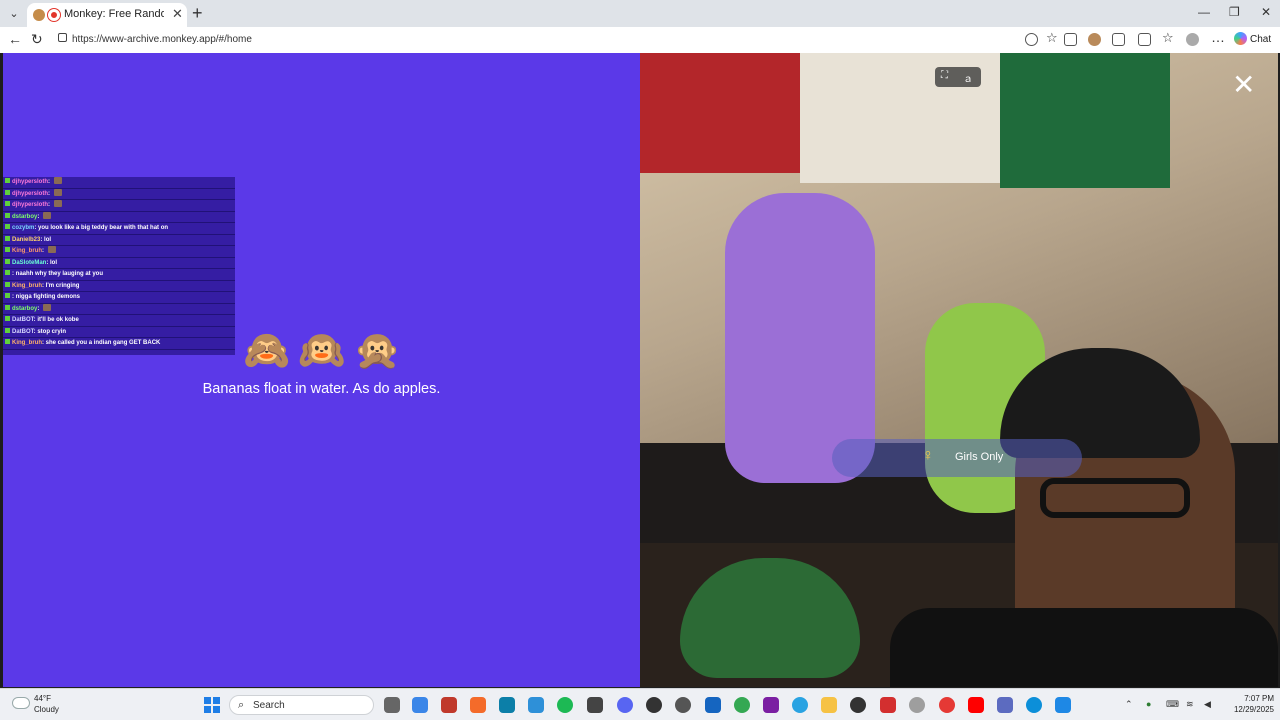 This screenshot has width=1280, height=720. Describe the element at coordinates (979, 457) in the screenshot. I see `girls-only-label: Girls Only` at that location.